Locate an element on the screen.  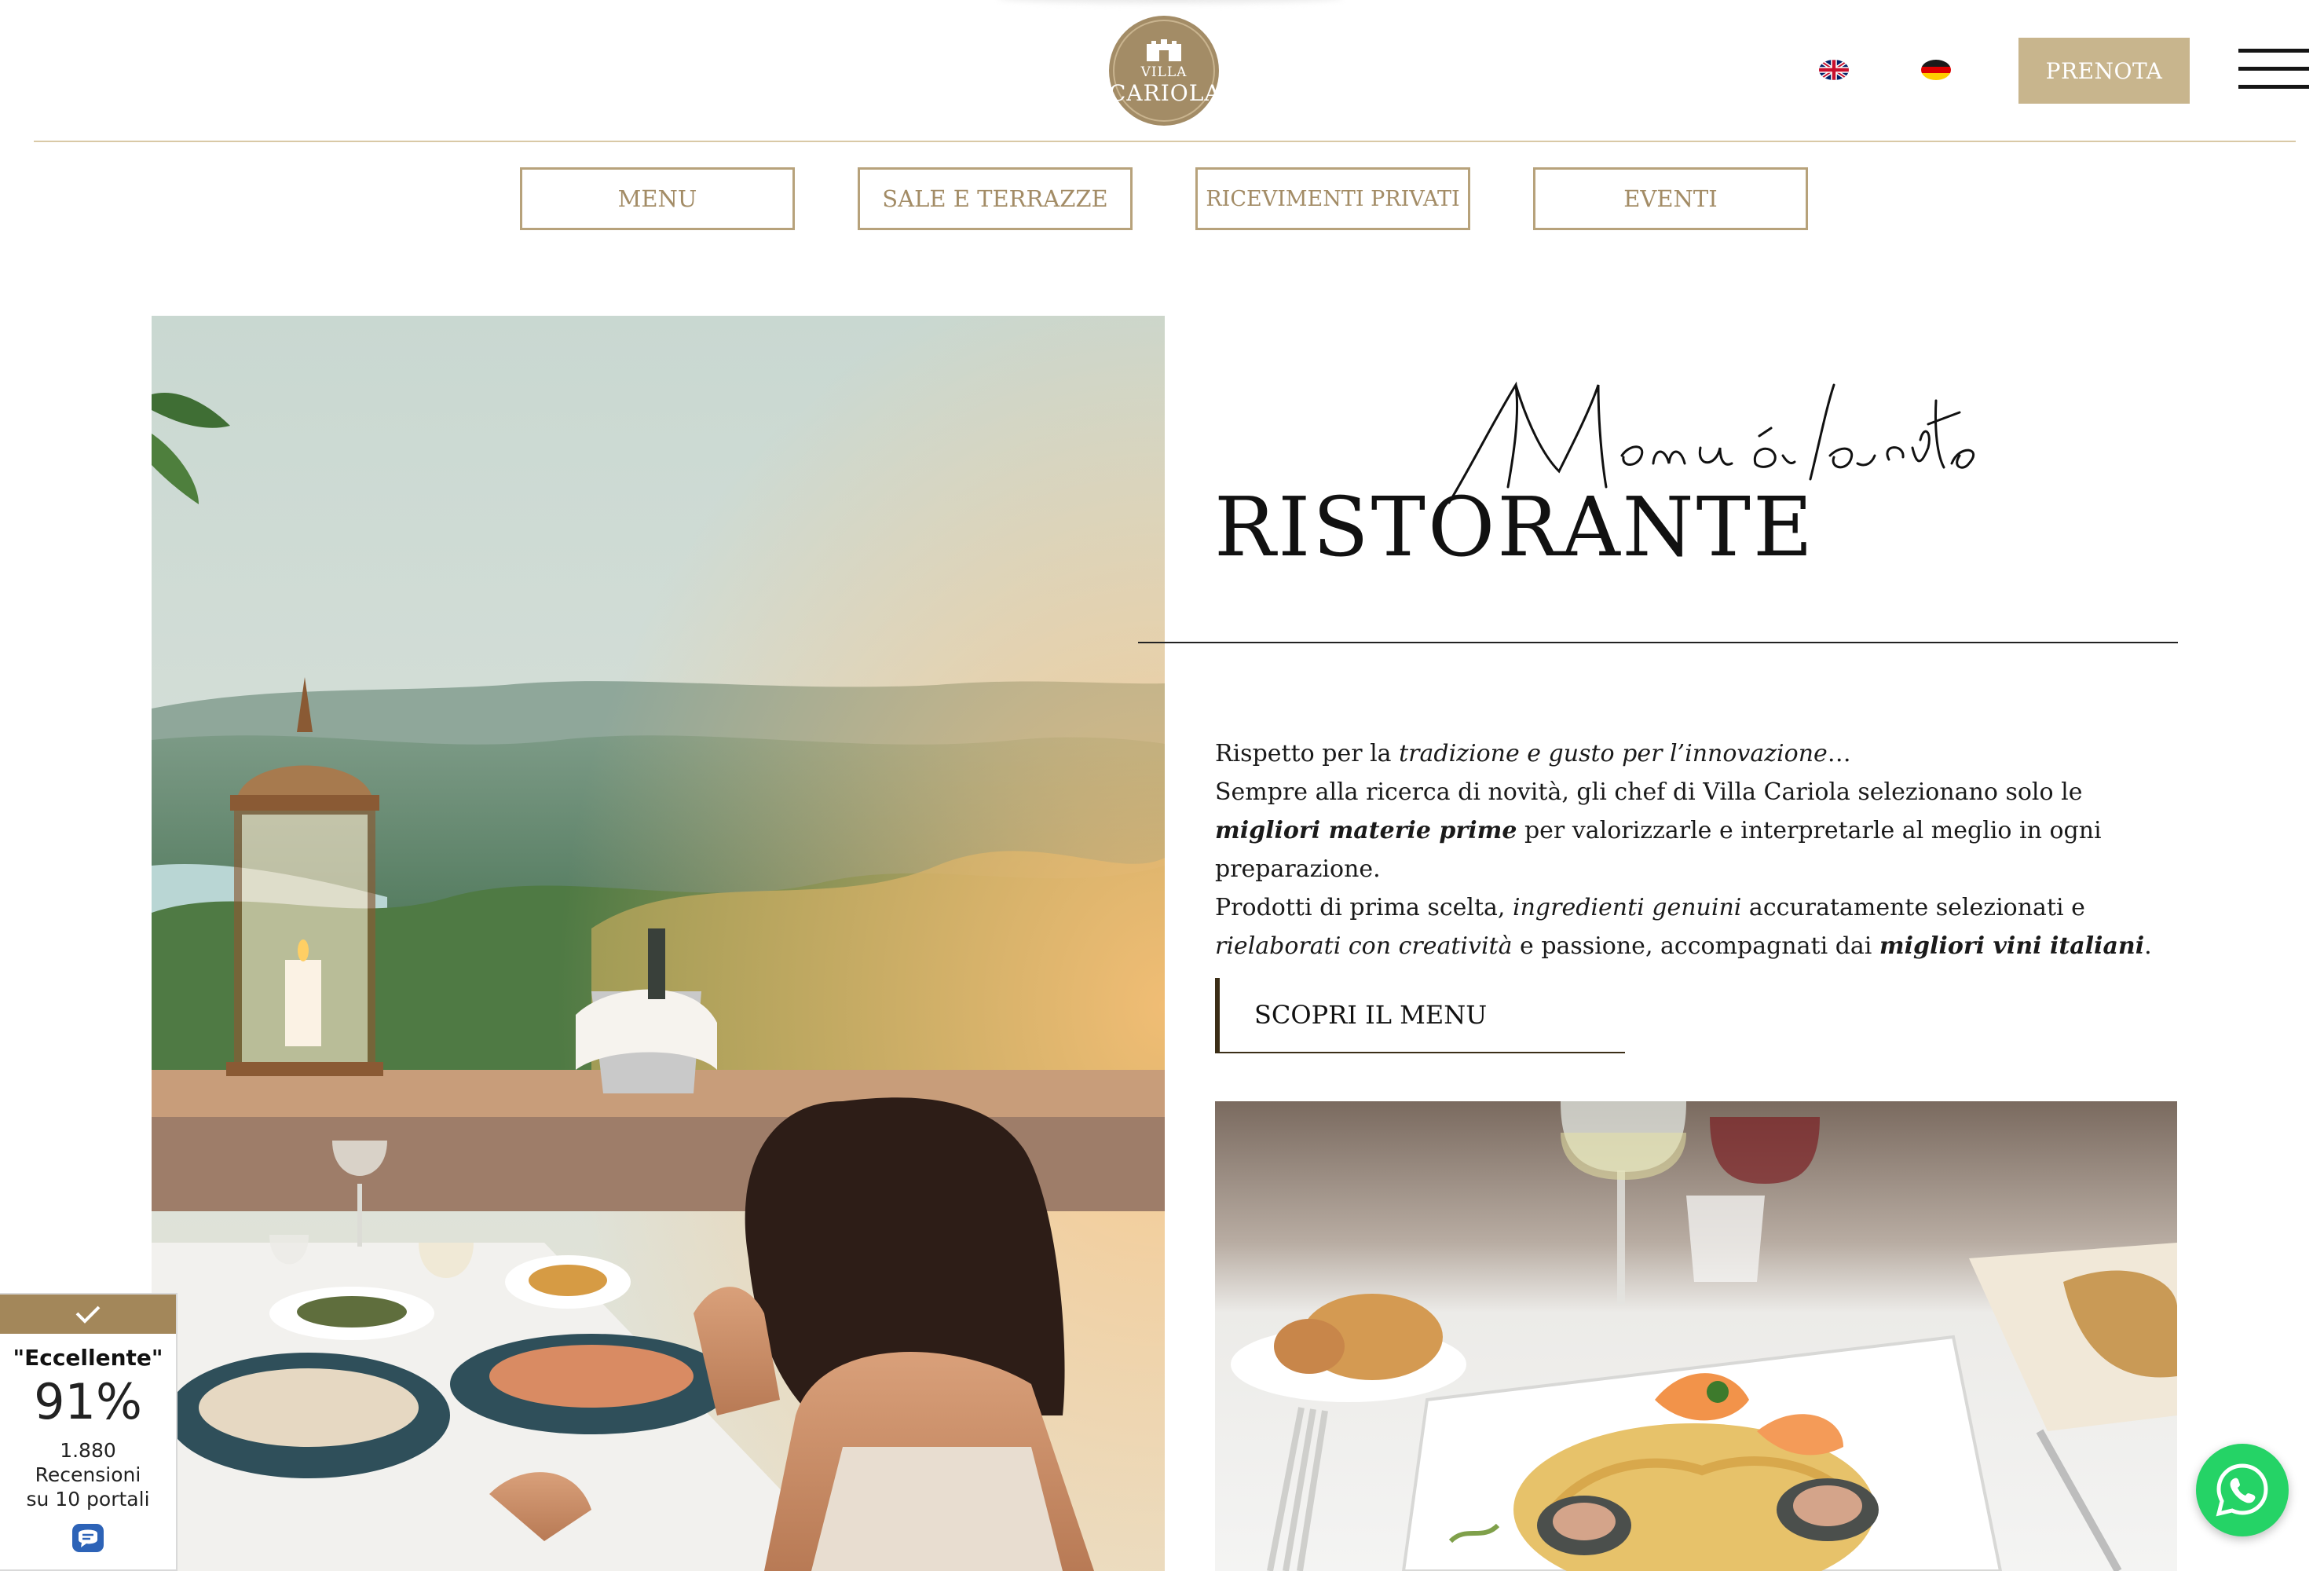
header-top-shadow is located at coordinates (1170, 1).